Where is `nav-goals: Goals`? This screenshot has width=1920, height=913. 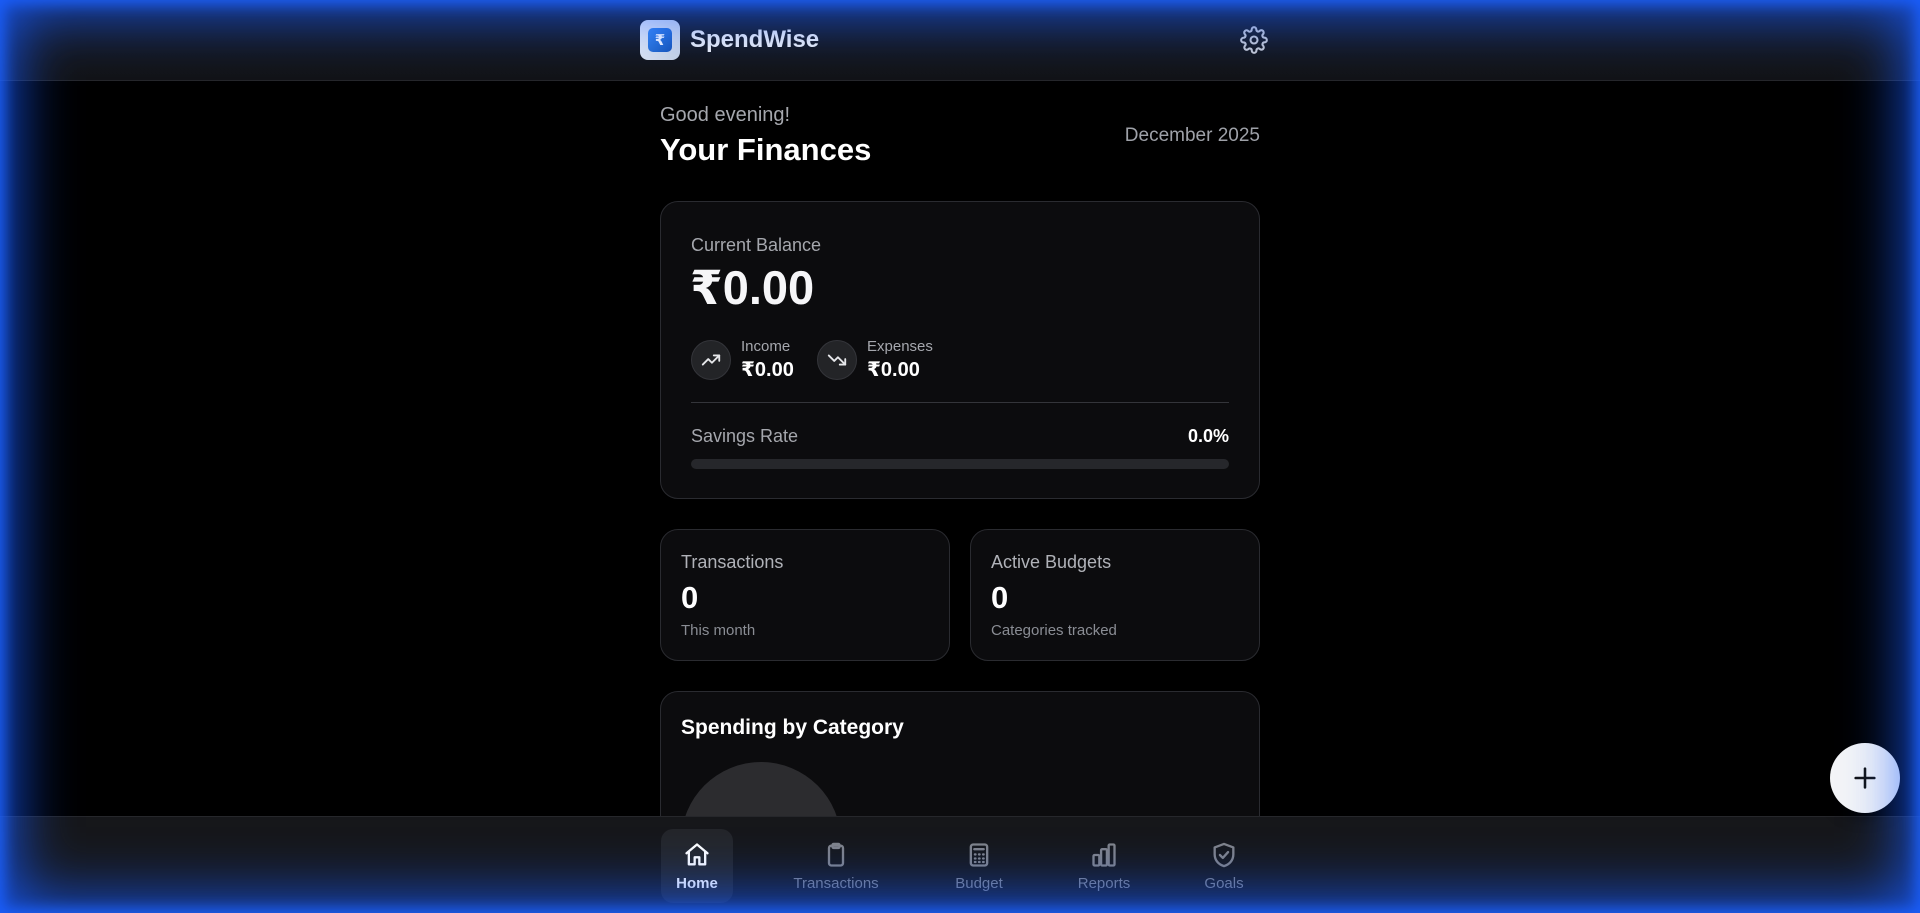
nav-goals: Goals is located at coordinates (1224, 866).